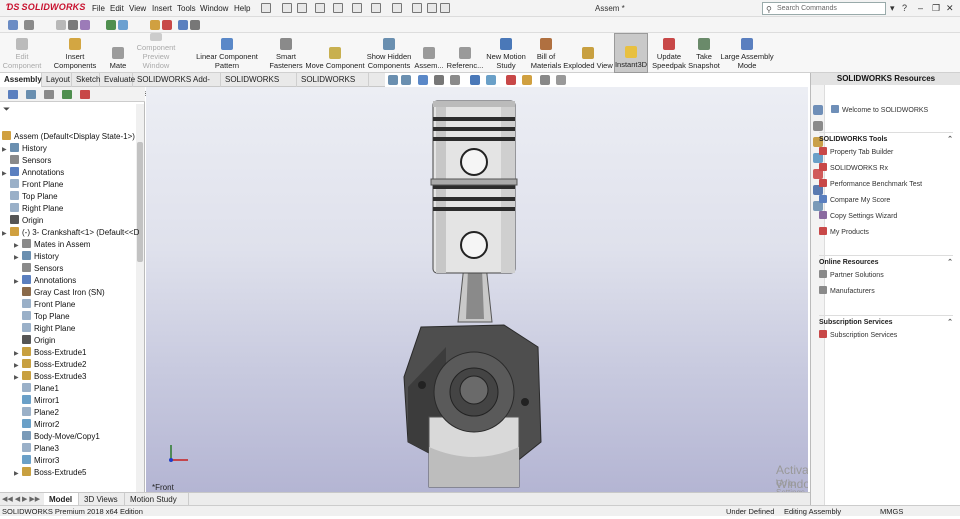  What do you see at coordinates (455, 80) in the screenshot?
I see `view-tool-5-icon` at bounding box center [455, 80].